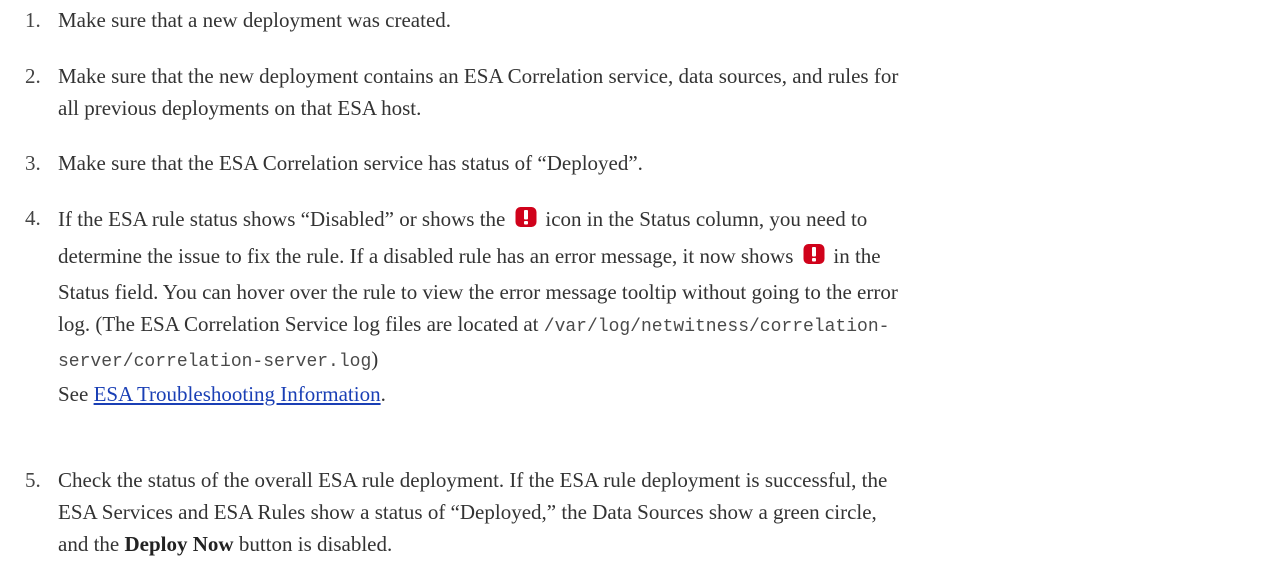  Describe the element at coordinates (33, 20) in the screenshot. I see `step-number: 1.` at that location.